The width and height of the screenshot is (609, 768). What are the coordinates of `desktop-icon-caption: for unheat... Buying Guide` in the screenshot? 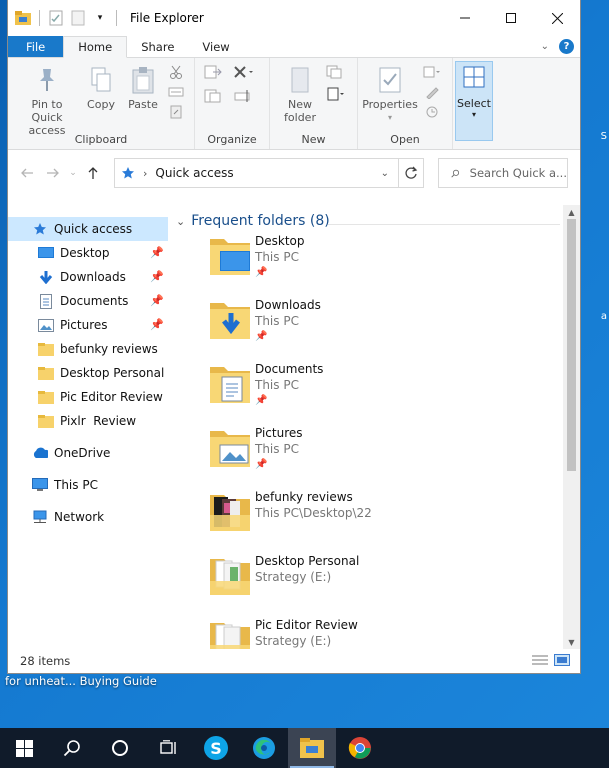 It's located at (81, 681).